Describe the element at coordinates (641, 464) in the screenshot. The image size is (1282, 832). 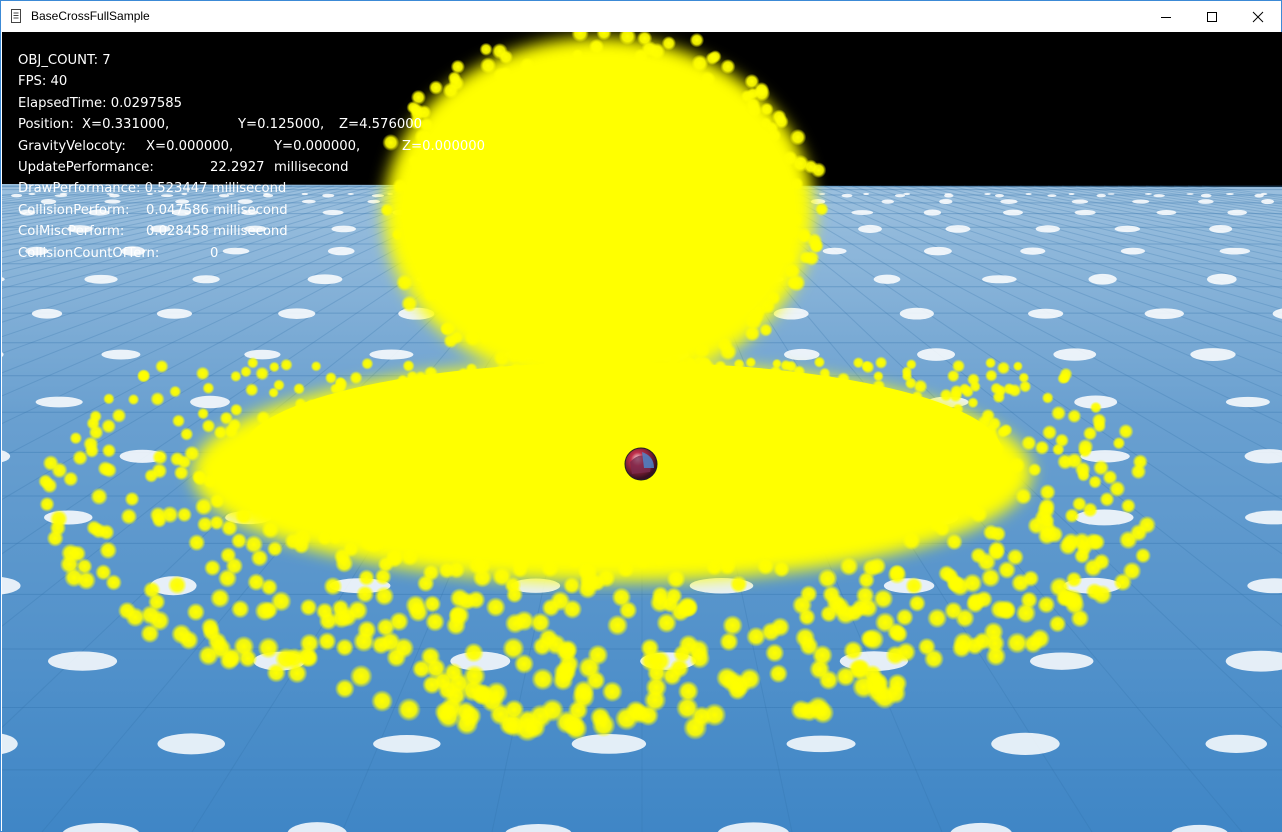
I see `player-ball` at that location.